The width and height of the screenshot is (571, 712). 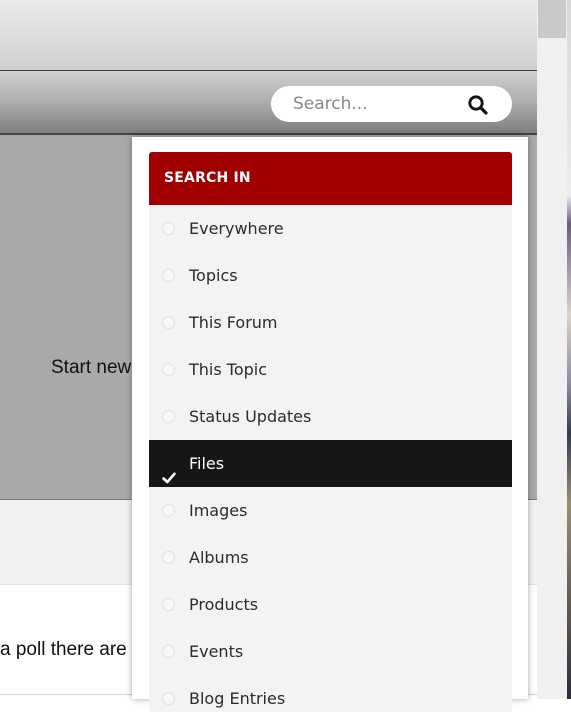 I want to click on menu-item-label: Files, so click(x=207, y=463).